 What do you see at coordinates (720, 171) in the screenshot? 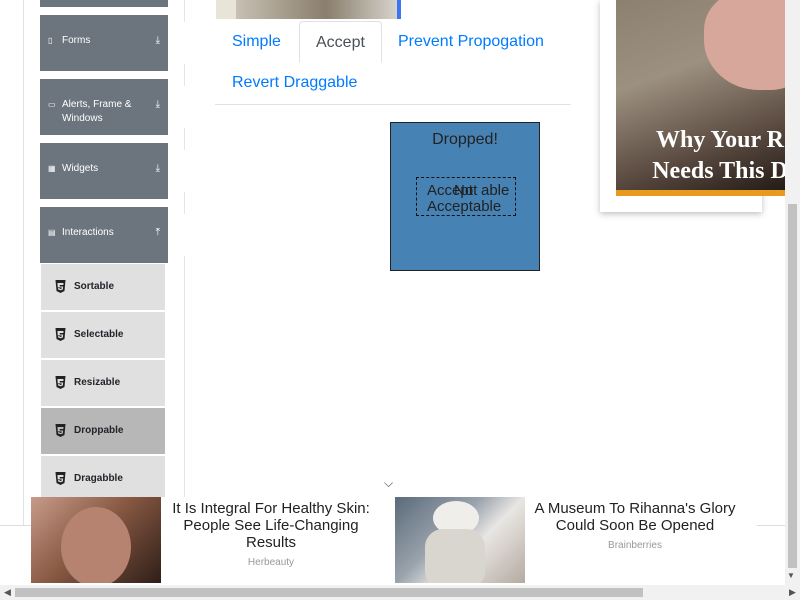
I see `headline-line-2: Needs This D` at bounding box center [720, 171].